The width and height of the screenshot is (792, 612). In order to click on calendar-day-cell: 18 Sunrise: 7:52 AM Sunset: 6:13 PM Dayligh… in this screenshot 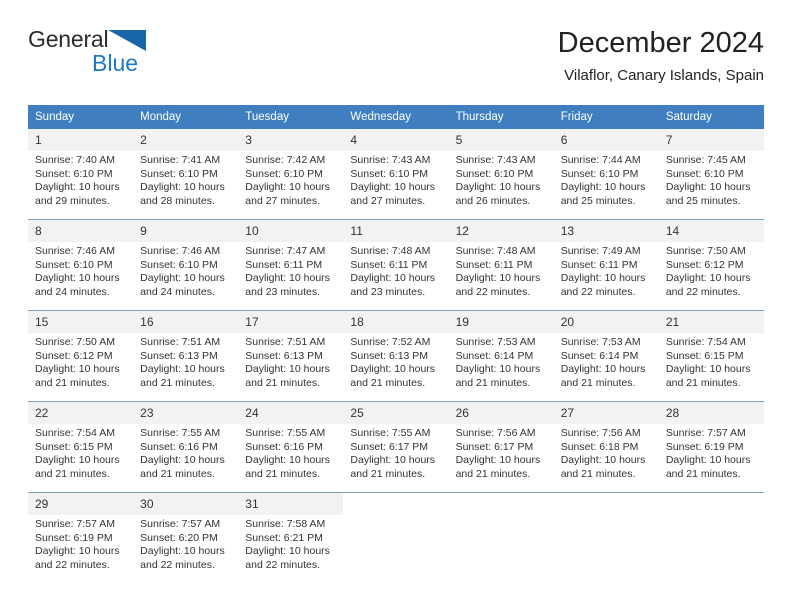, I will do `click(396, 356)`.